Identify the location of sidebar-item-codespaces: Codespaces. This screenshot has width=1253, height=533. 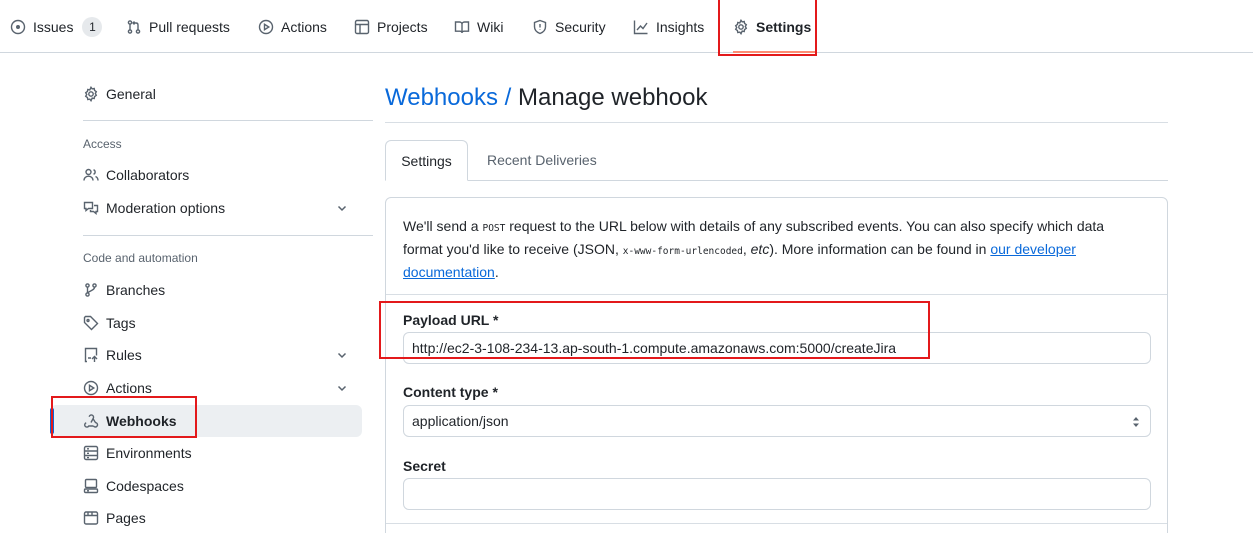
(206, 486).